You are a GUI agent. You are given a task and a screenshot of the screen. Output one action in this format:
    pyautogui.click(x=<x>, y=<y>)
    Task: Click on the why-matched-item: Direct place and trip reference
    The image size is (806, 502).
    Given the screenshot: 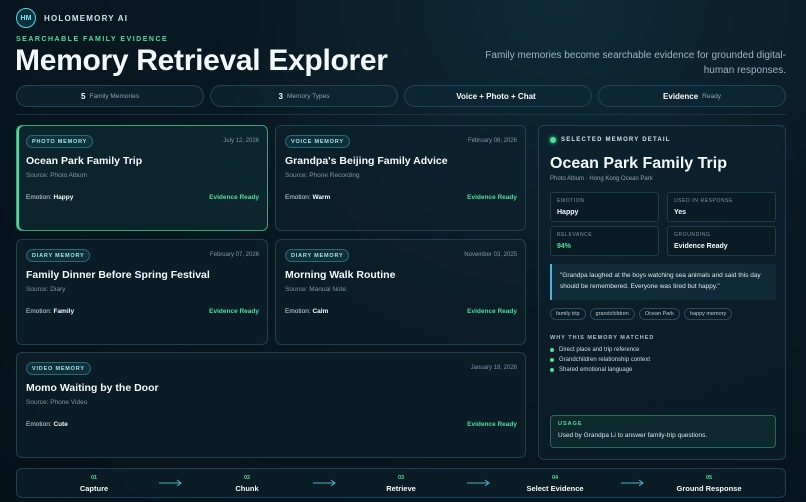 What is the action you would take?
    pyautogui.click(x=600, y=350)
    